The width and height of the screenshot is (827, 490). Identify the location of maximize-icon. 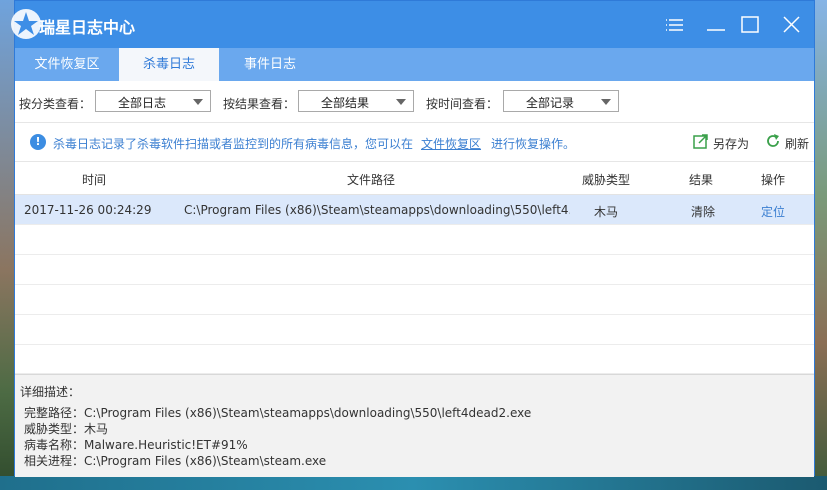
(750, 24).